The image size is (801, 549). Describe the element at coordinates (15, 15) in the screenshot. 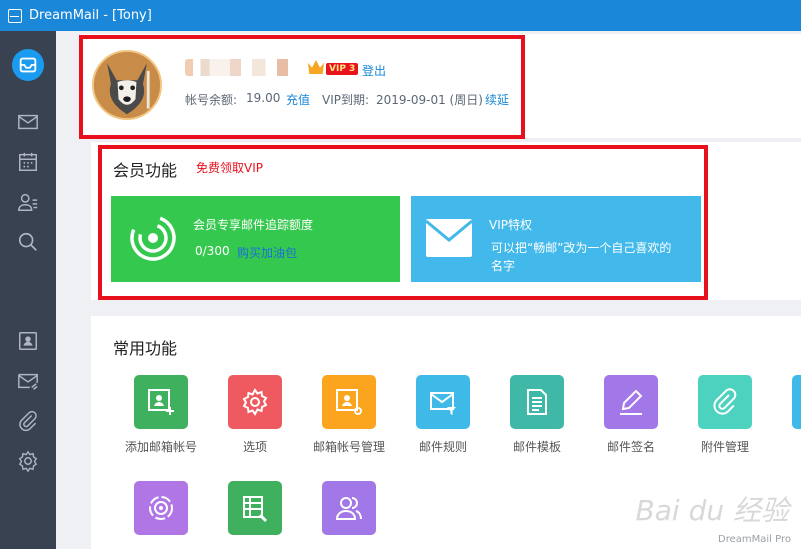

I see `app-logo-icon` at that location.